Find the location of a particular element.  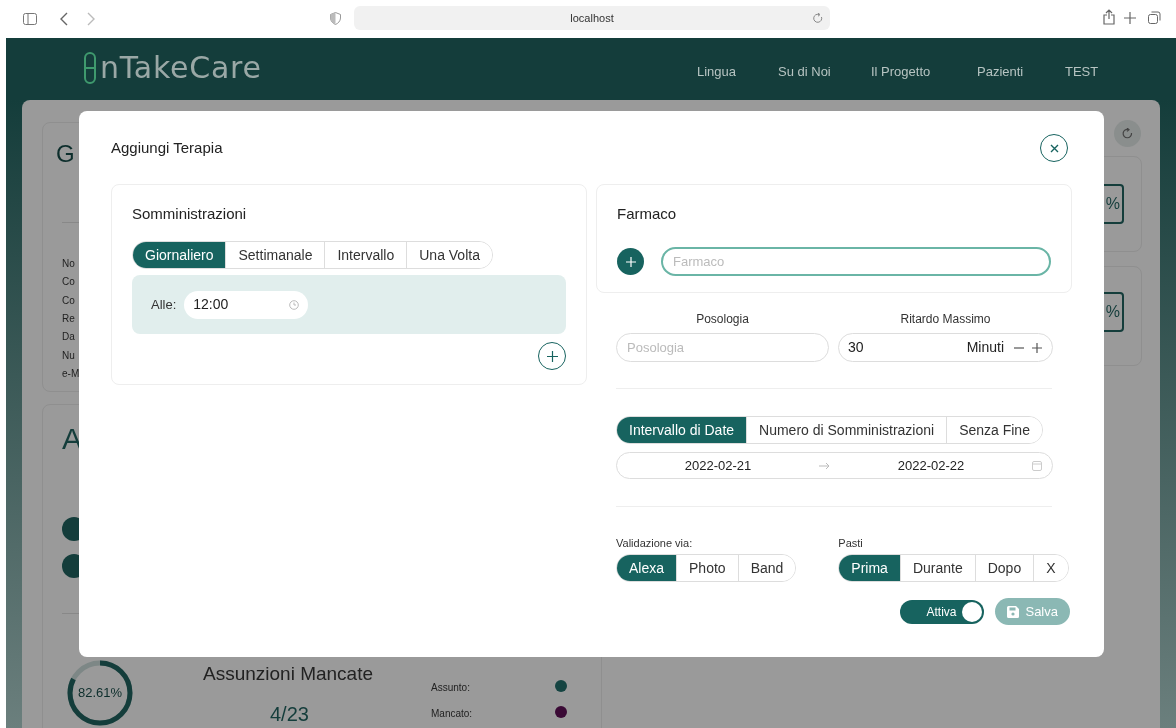

segment-tab: Giornaliero is located at coordinates (179, 255).